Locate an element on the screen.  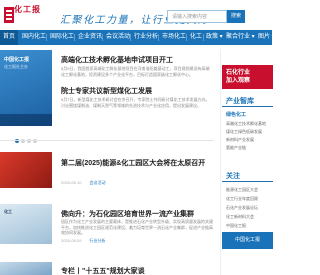
banner-subtitle: 化工报社主办 is located at coordinates (16, 66).